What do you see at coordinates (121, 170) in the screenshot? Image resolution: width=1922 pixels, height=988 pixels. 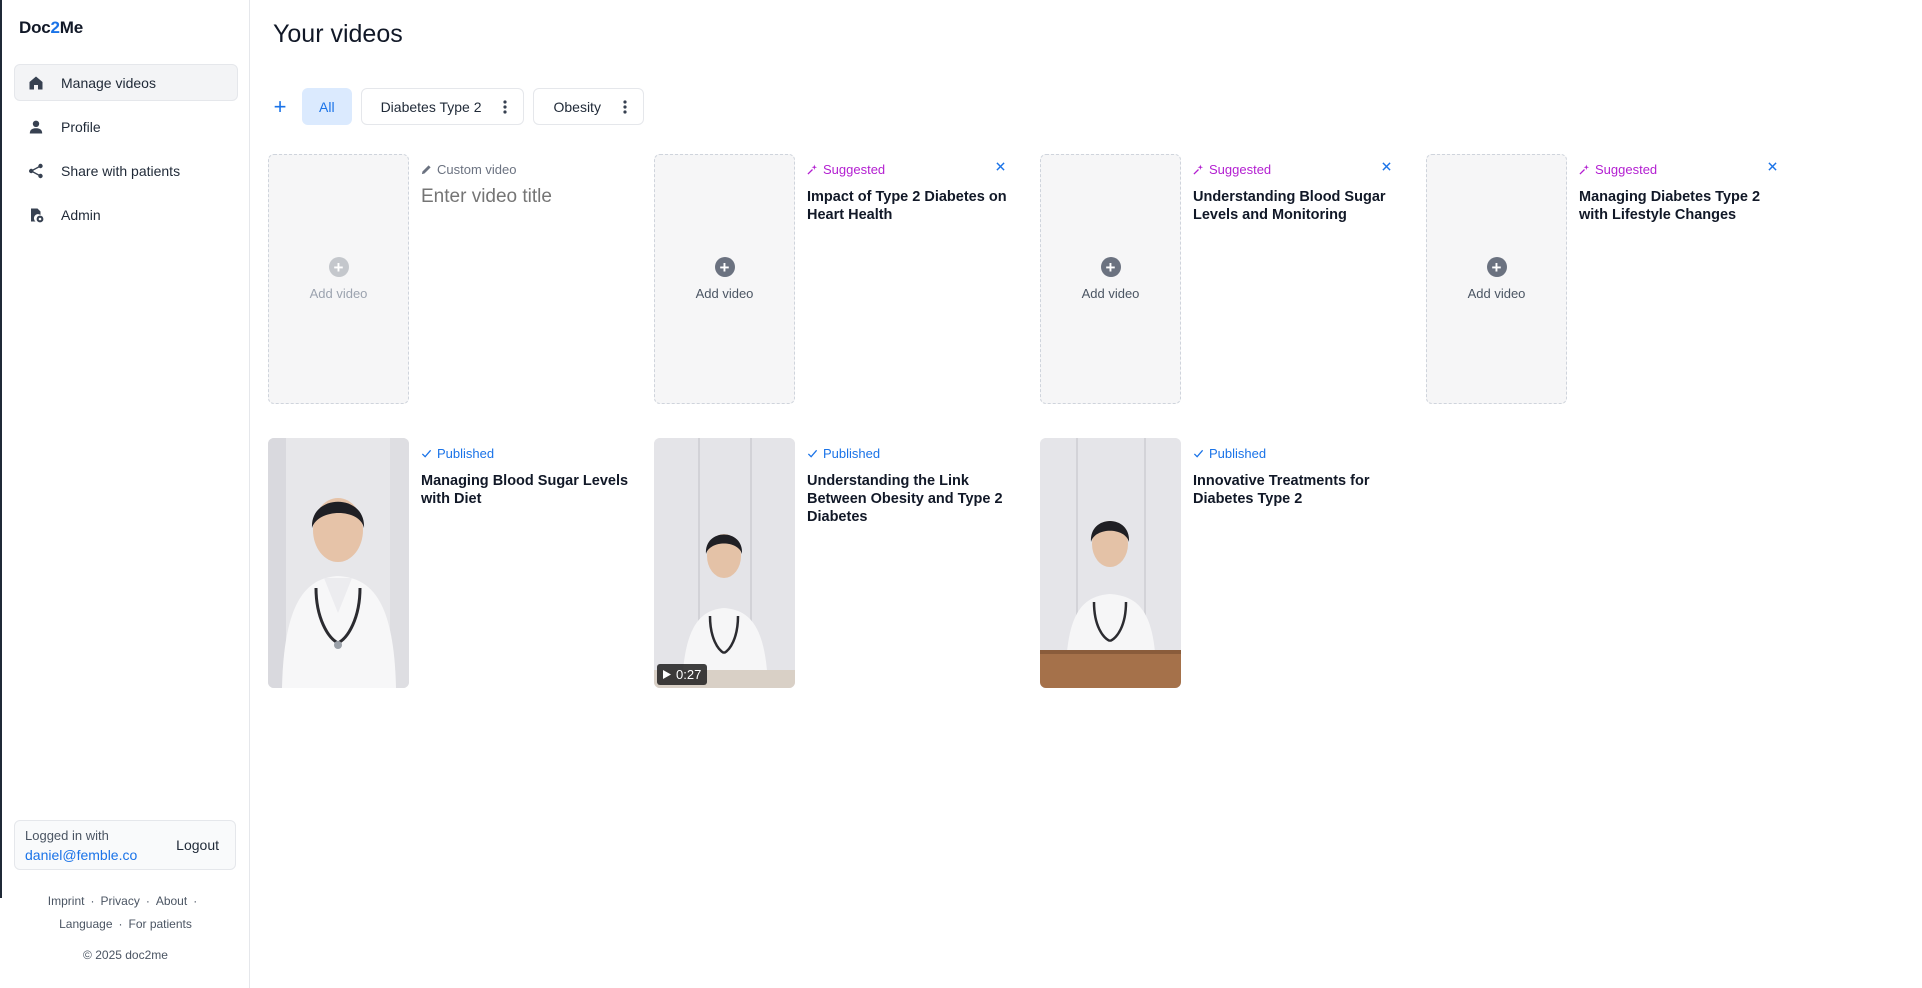 I see `sidebar-item-label: Share with patients` at bounding box center [121, 170].